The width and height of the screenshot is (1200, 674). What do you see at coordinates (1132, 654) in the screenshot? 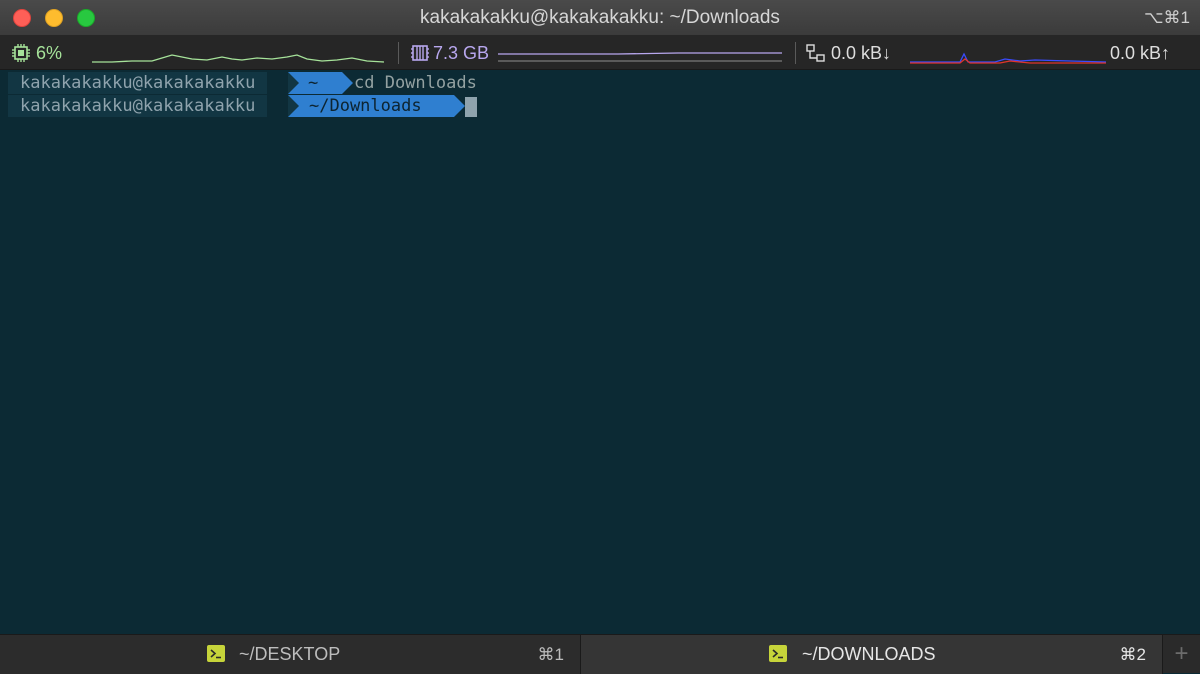
I see `tab-shortcut: ⌘2` at bounding box center [1132, 654].